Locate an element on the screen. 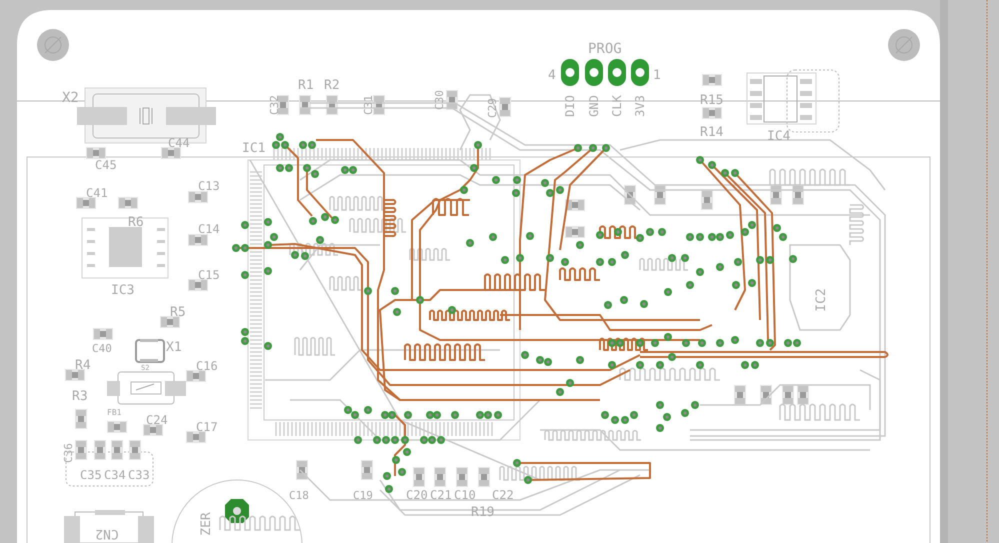 The width and height of the screenshot is (999, 543). component-designator: C15 is located at coordinates (209, 275).